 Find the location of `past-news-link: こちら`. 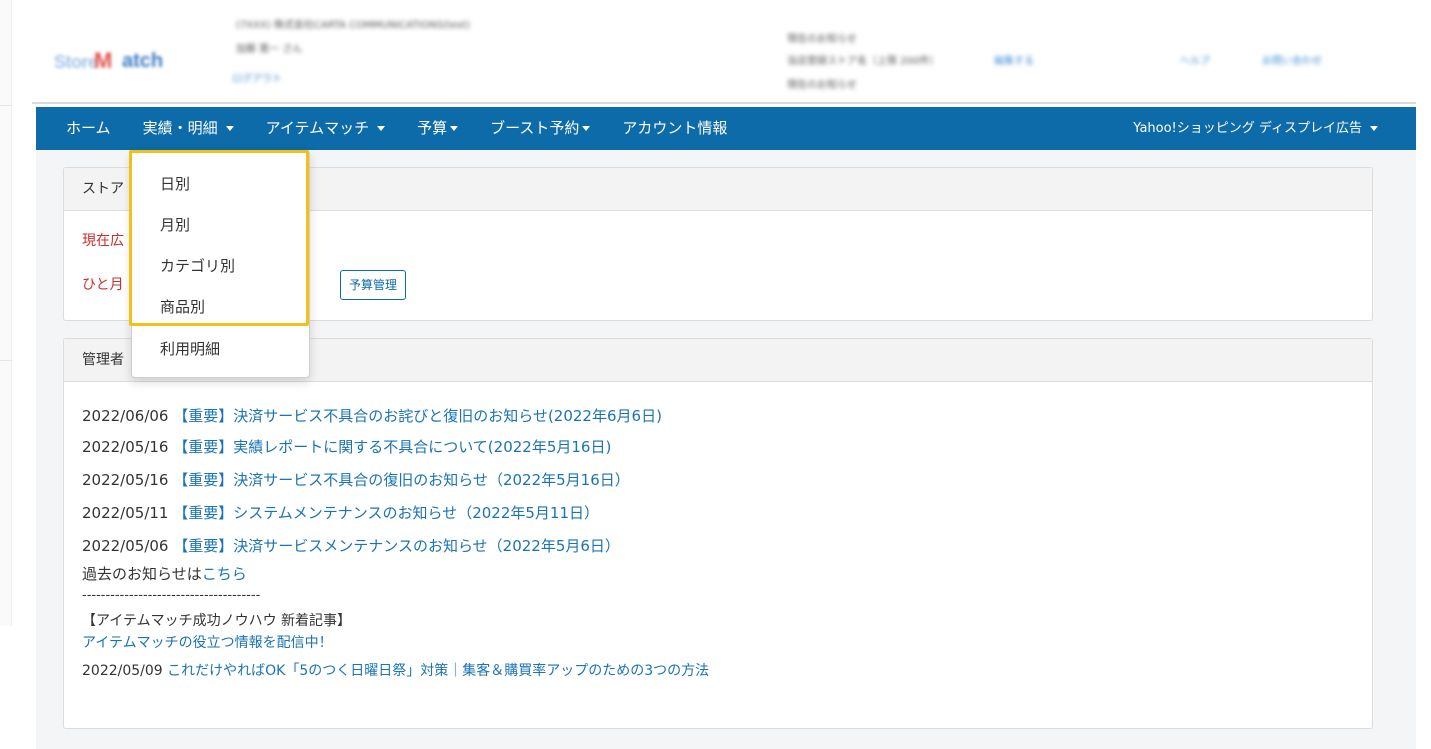

past-news-link: こちら is located at coordinates (224, 574).